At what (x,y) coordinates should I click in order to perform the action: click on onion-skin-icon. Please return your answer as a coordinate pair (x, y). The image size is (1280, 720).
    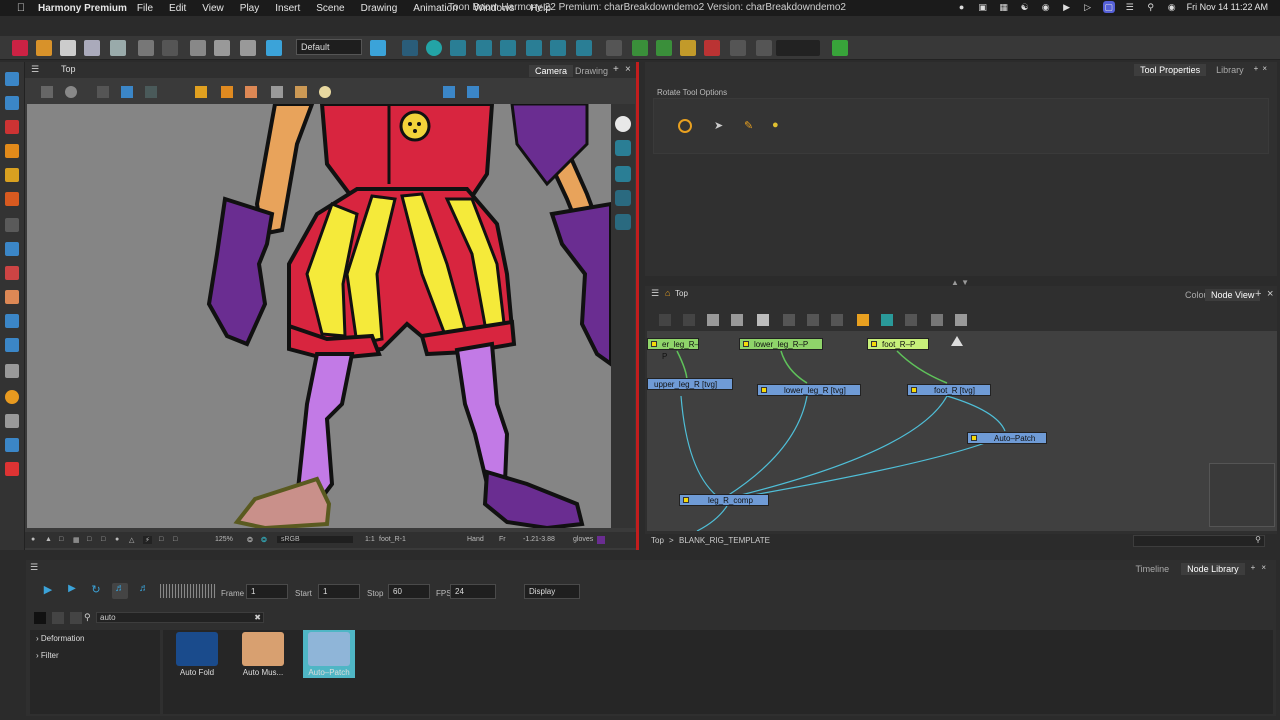
    Looking at the image, I should click on (227, 92).